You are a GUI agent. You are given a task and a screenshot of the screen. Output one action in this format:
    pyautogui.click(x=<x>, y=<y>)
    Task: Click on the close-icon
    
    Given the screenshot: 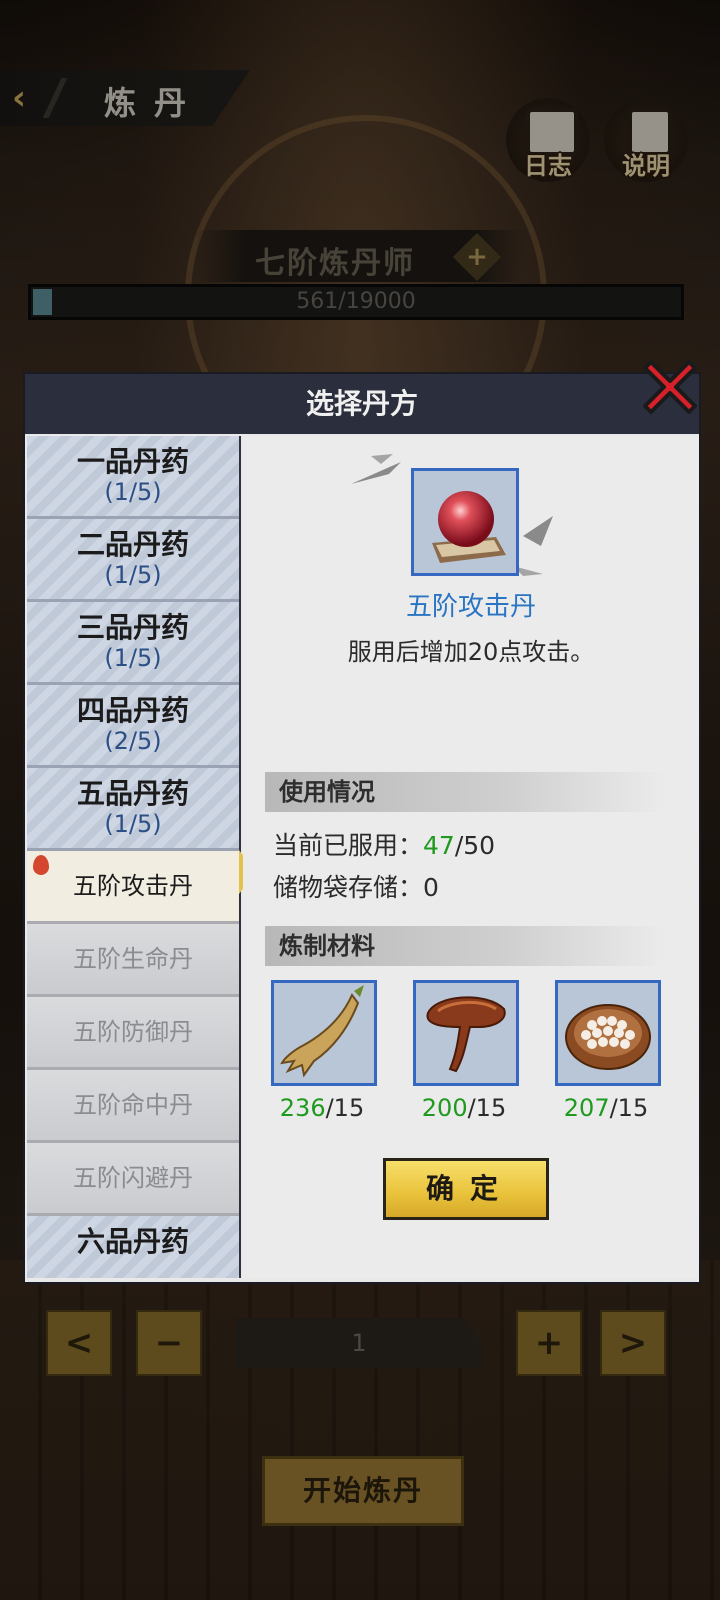 What is the action you would take?
    pyautogui.click(x=670, y=387)
    